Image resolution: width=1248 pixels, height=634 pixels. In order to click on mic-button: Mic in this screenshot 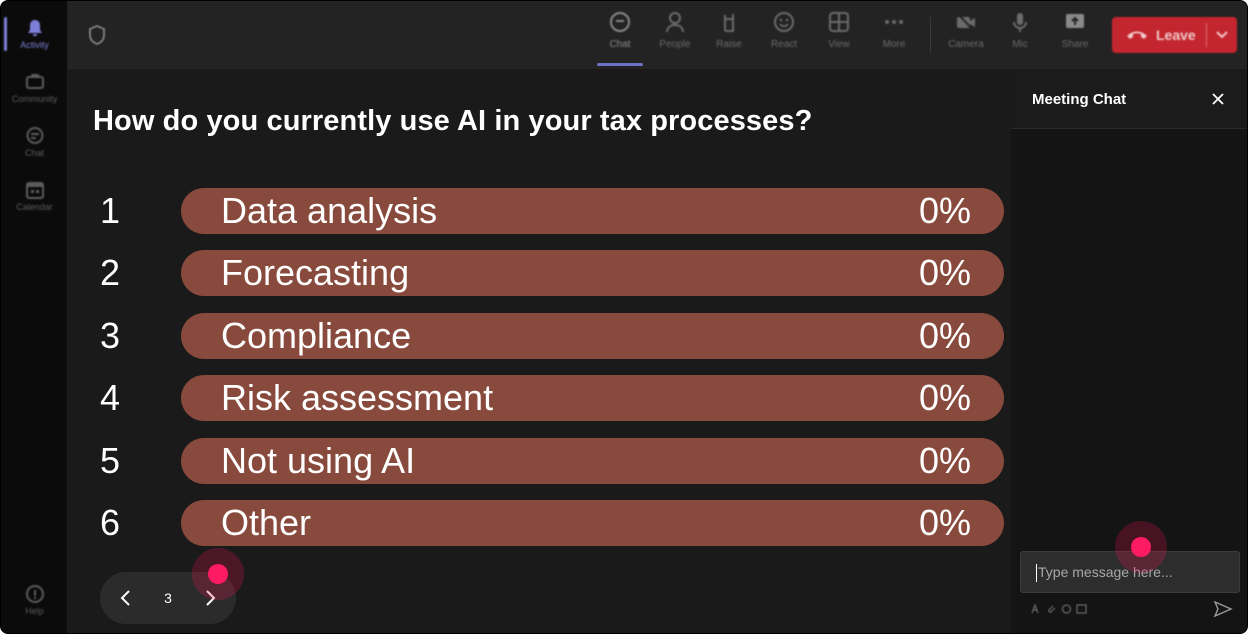, I will do `click(1020, 36)`.